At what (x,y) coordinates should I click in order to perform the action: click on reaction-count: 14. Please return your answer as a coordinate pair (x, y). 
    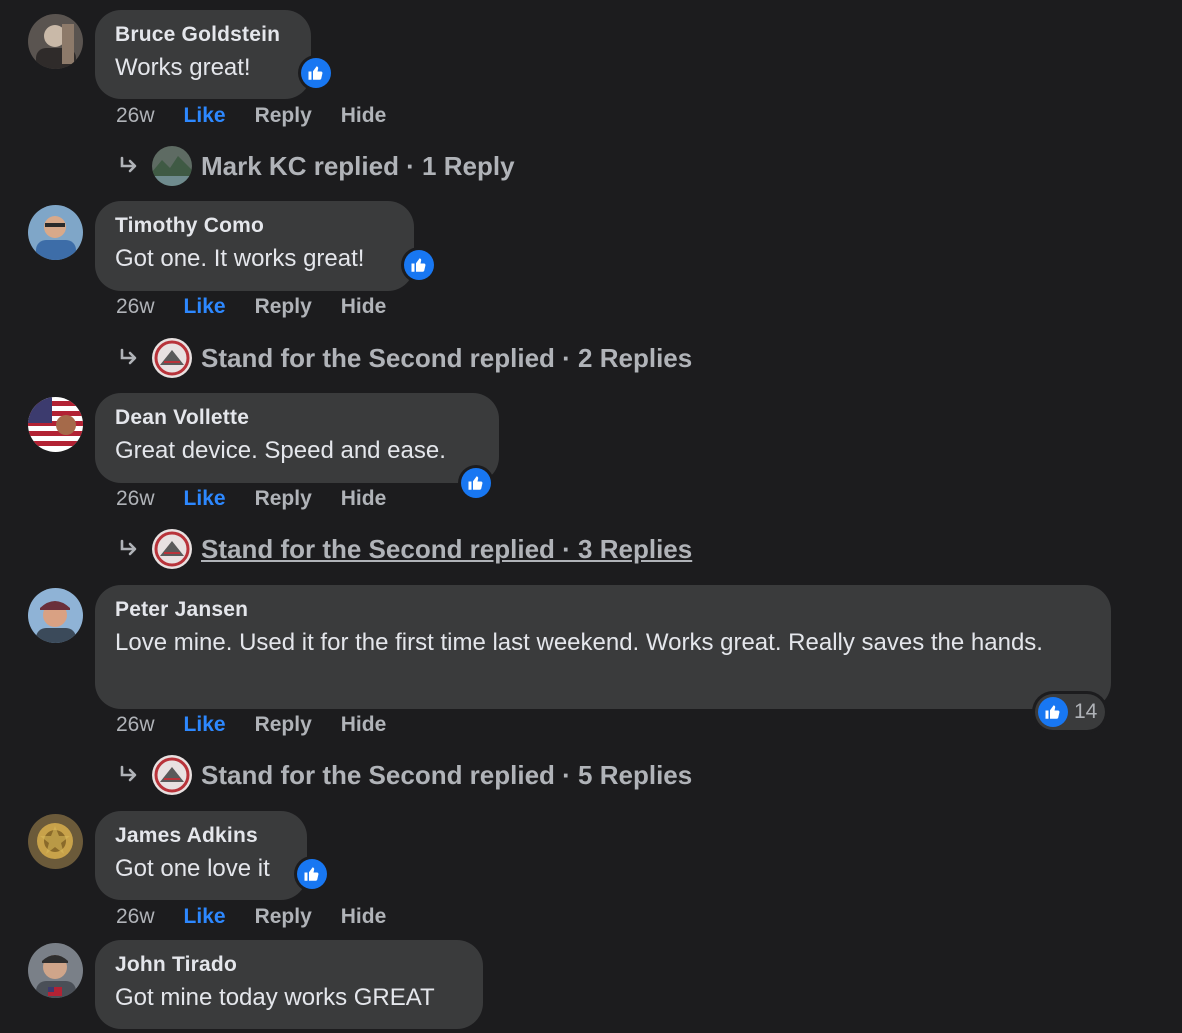
    Looking at the image, I should click on (1086, 711).